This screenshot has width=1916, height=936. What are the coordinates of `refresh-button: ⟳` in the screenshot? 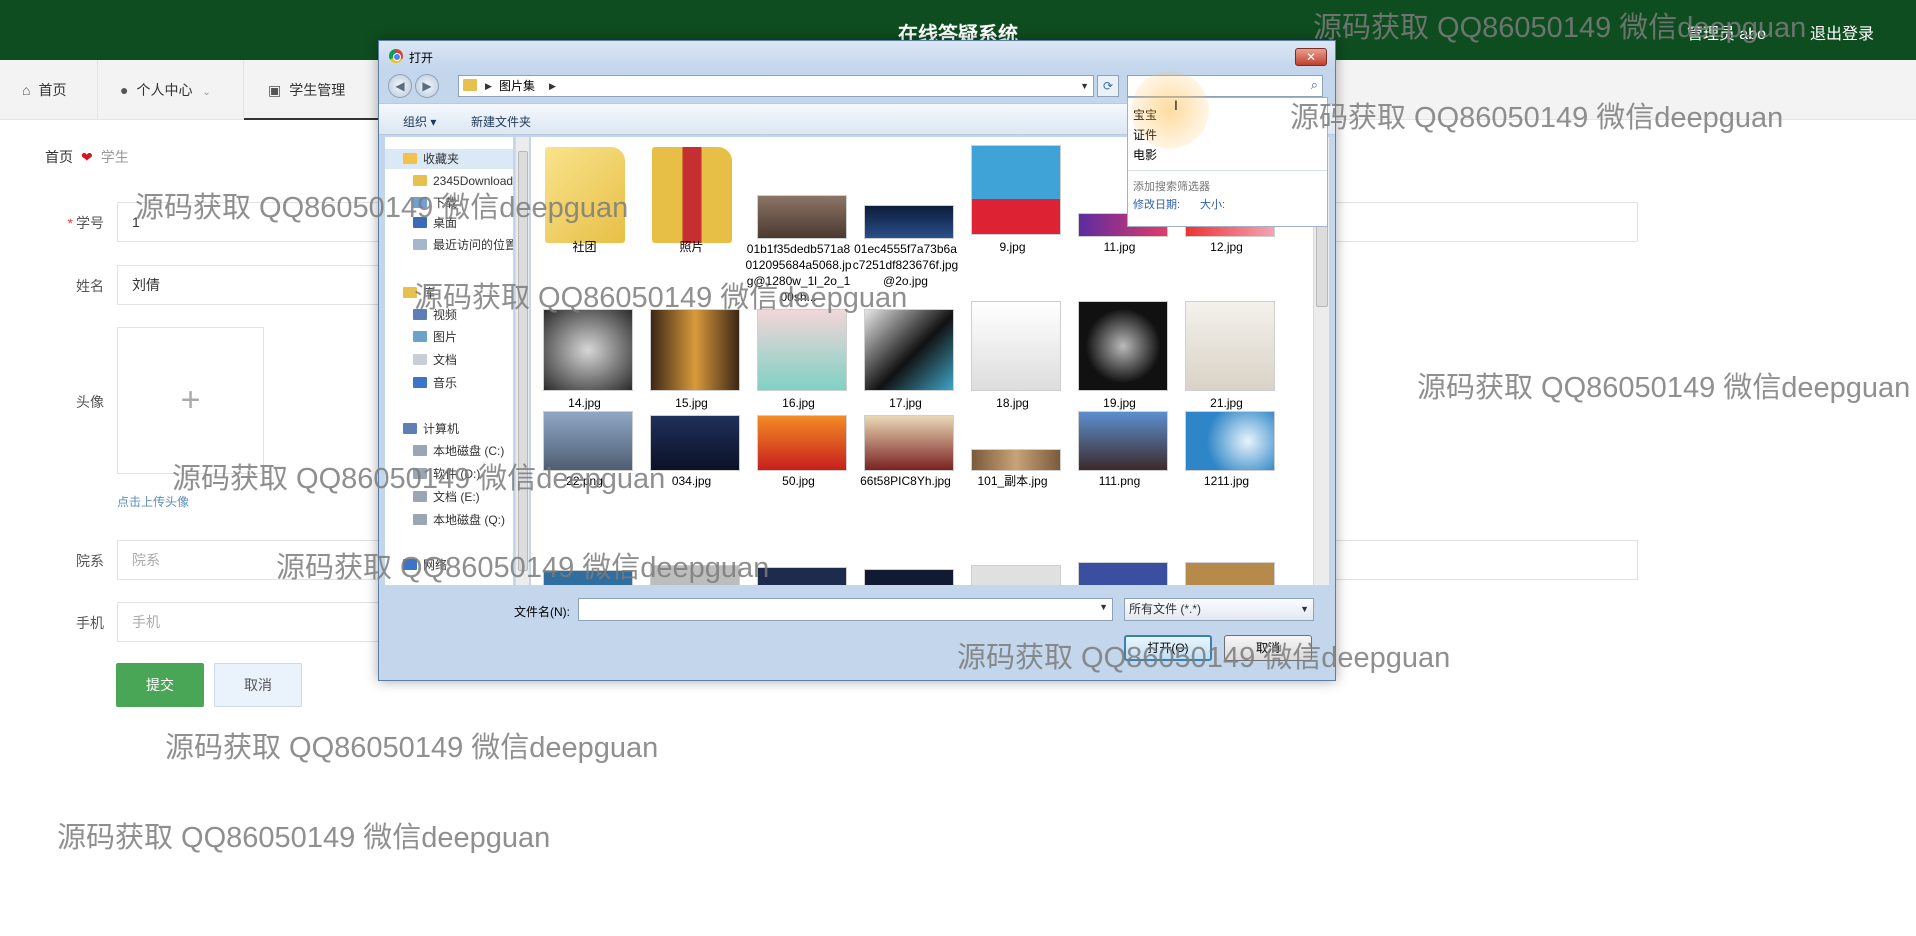 It's located at (1108, 86).